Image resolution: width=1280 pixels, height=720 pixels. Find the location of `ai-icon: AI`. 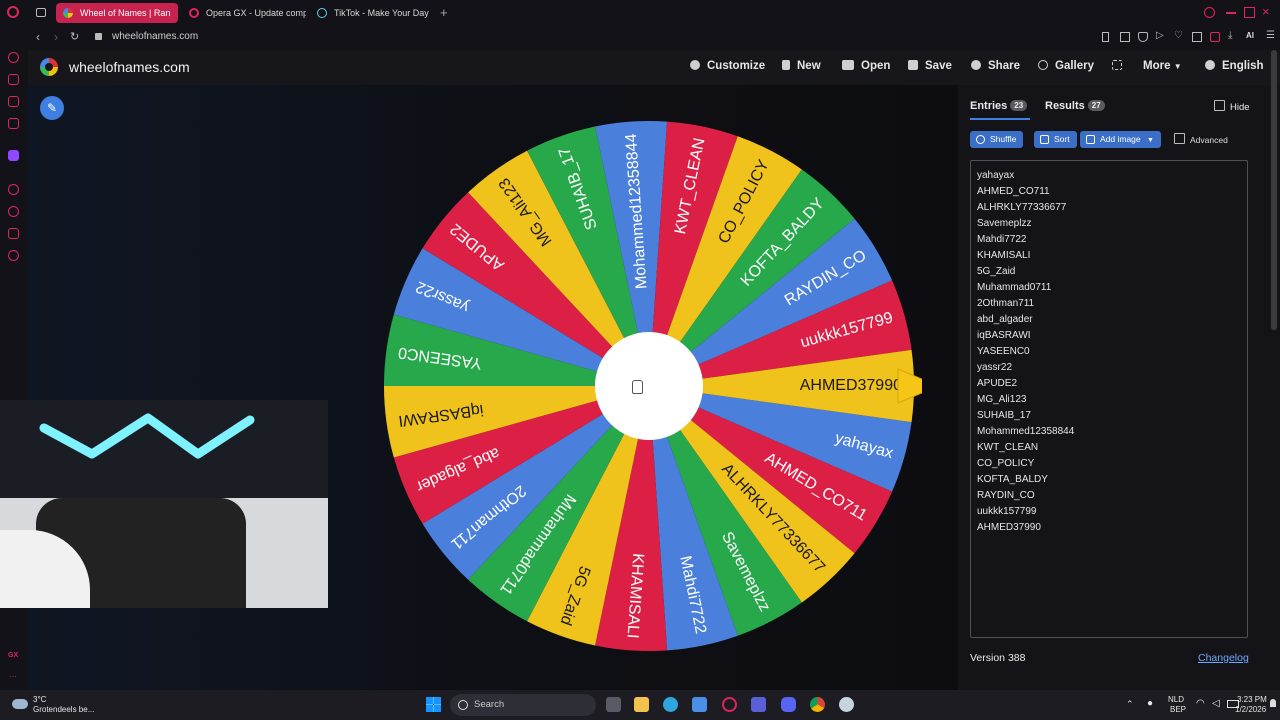

ai-icon: AI is located at coordinates (1250, 35).